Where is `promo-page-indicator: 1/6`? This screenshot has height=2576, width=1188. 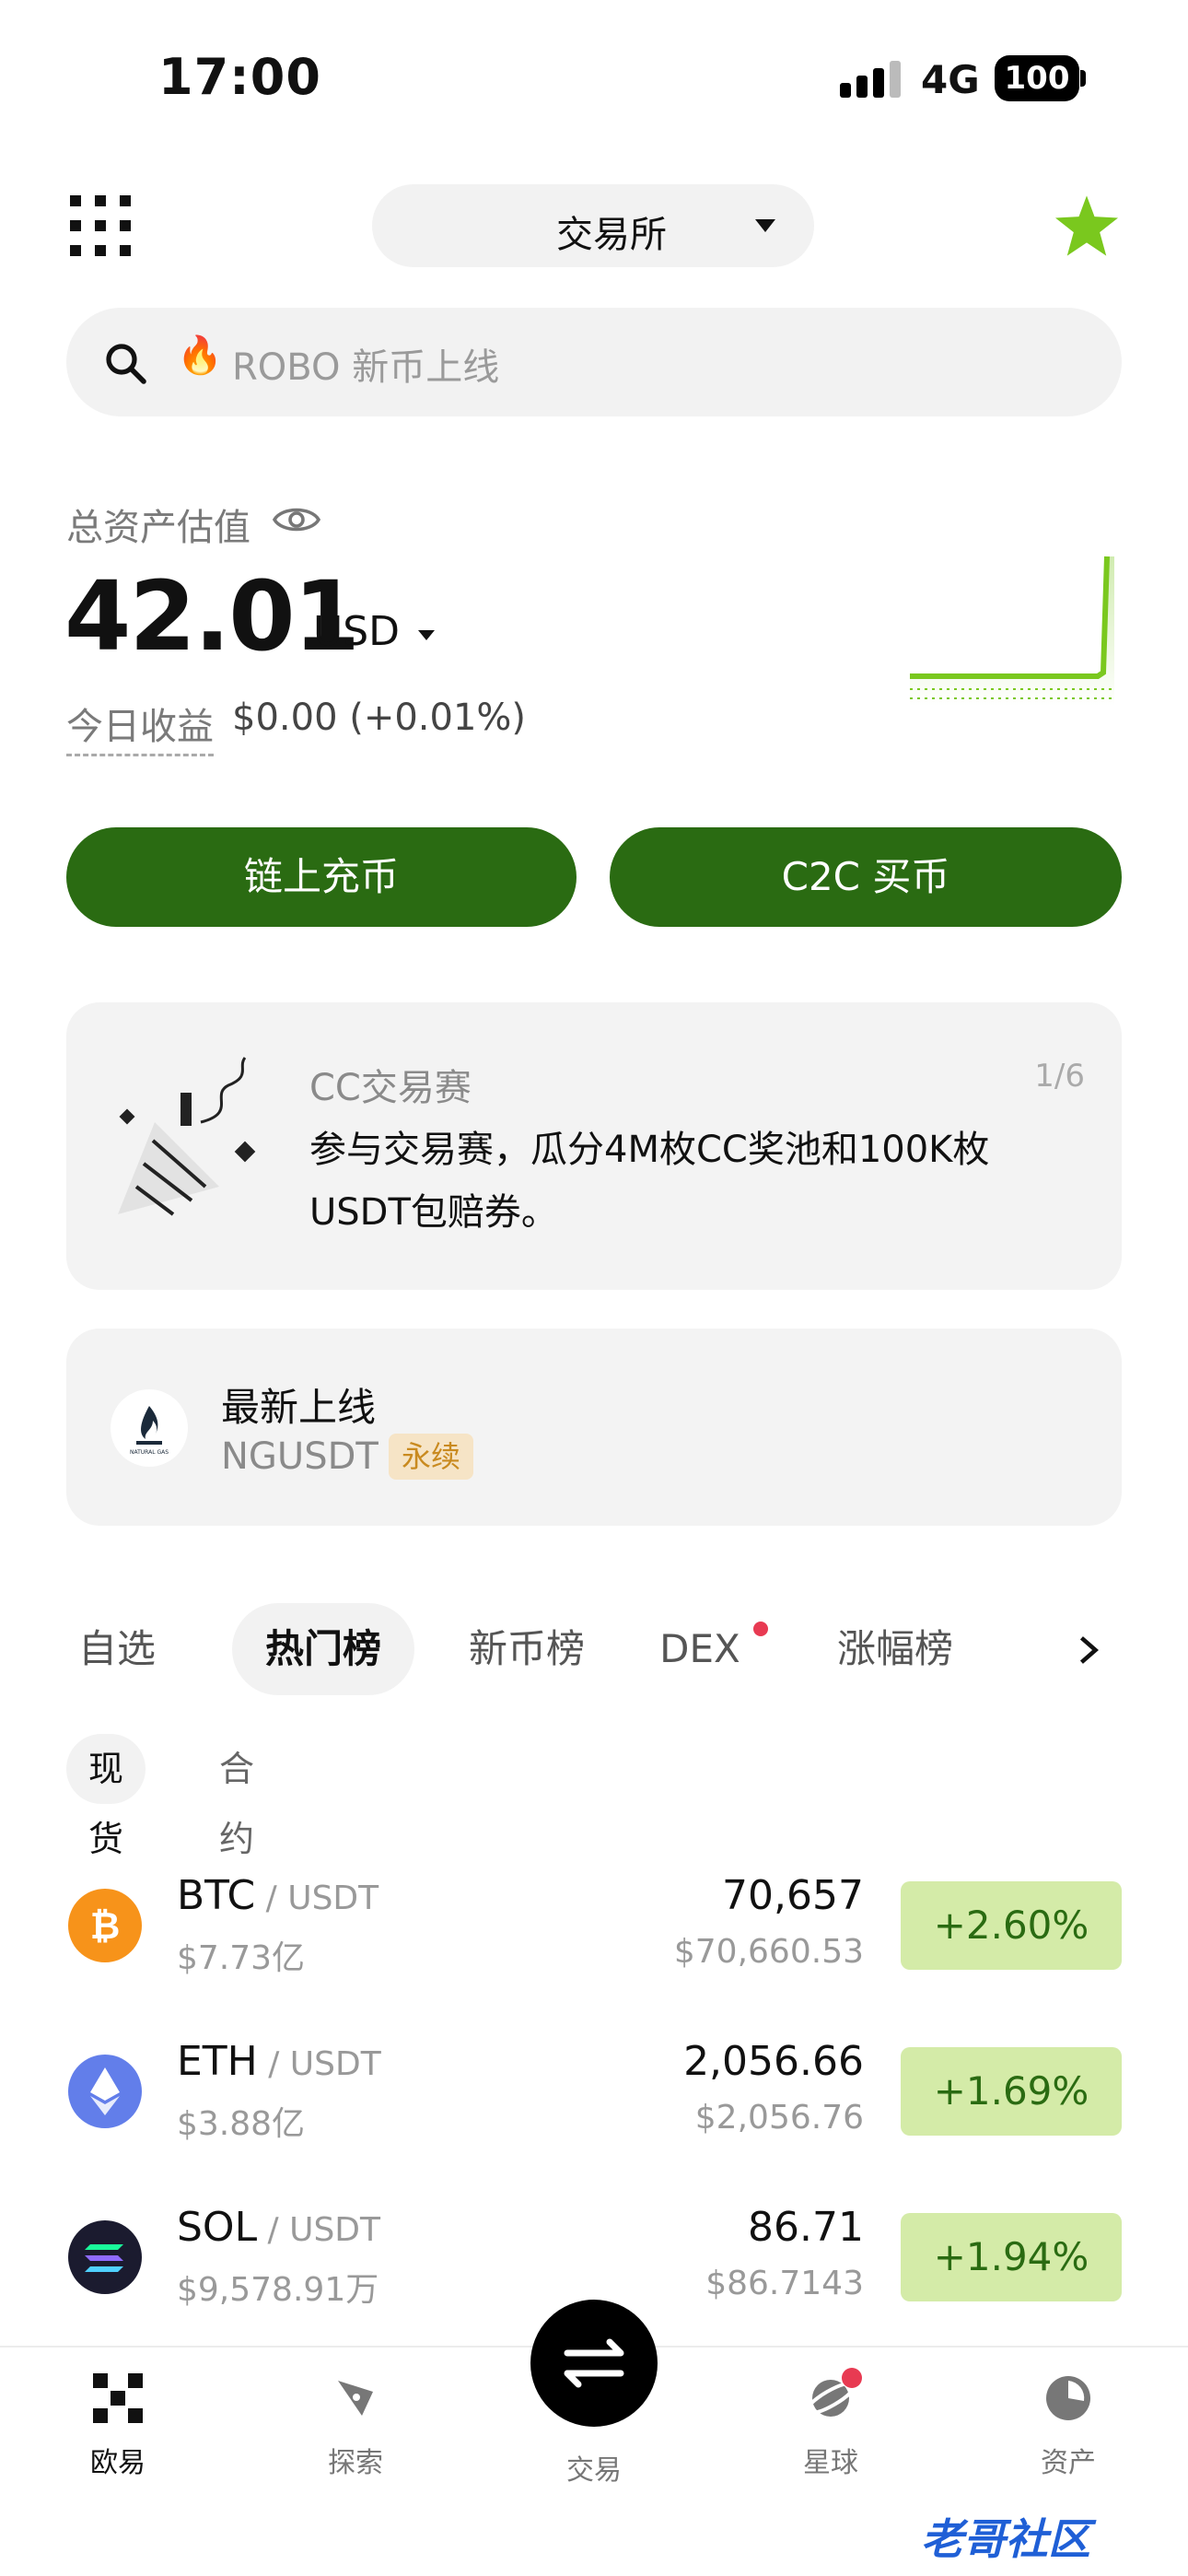
promo-page-indicator: 1/6 is located at coordinates (1060, 1076).